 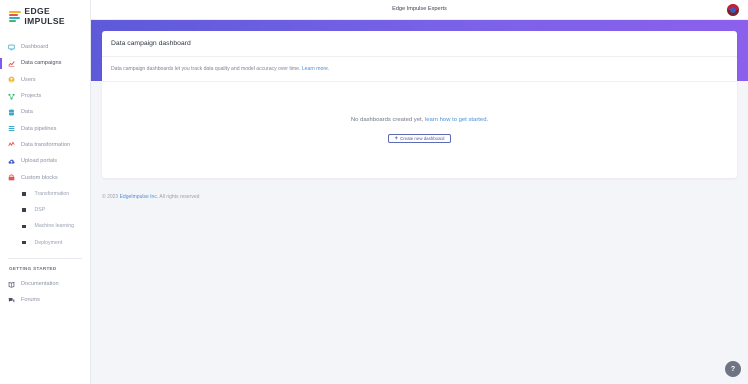 What do you see at coordinates (11, 128) in the screenshot?
I see `list-icon` at bounding box center [11, 128].